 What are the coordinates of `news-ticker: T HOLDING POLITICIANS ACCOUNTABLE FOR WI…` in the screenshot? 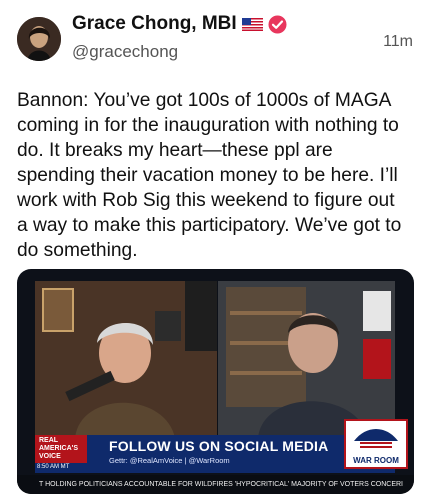 It's located at (215, 484).